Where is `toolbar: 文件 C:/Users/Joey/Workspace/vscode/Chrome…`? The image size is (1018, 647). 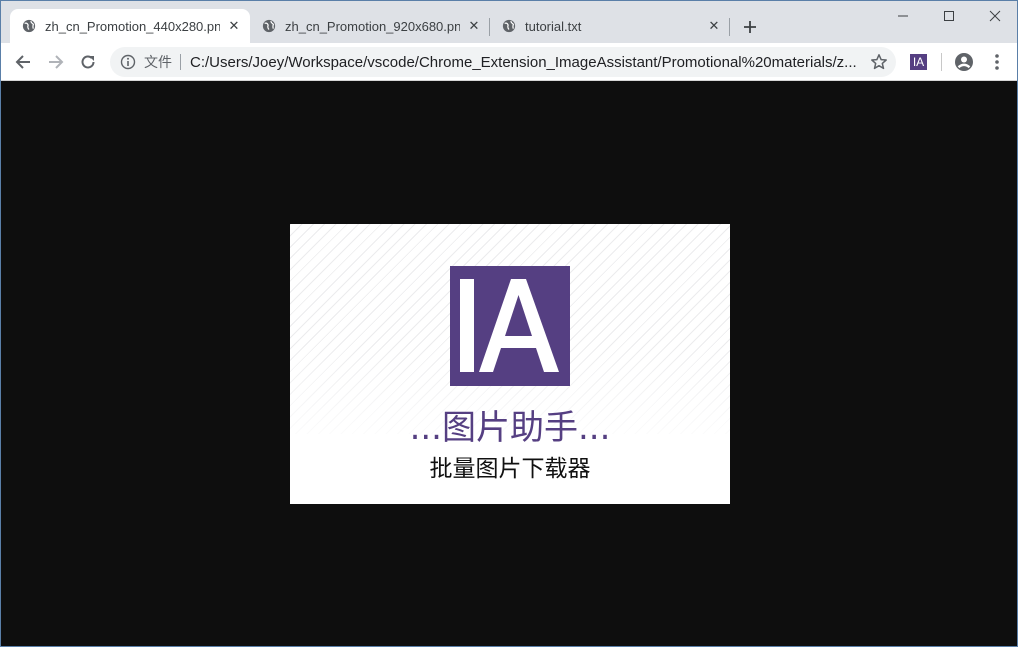
toolbar: 文件 C:/Users/Joey/Workspace/vscode/Chrome… is located at coordinates (509, 62).